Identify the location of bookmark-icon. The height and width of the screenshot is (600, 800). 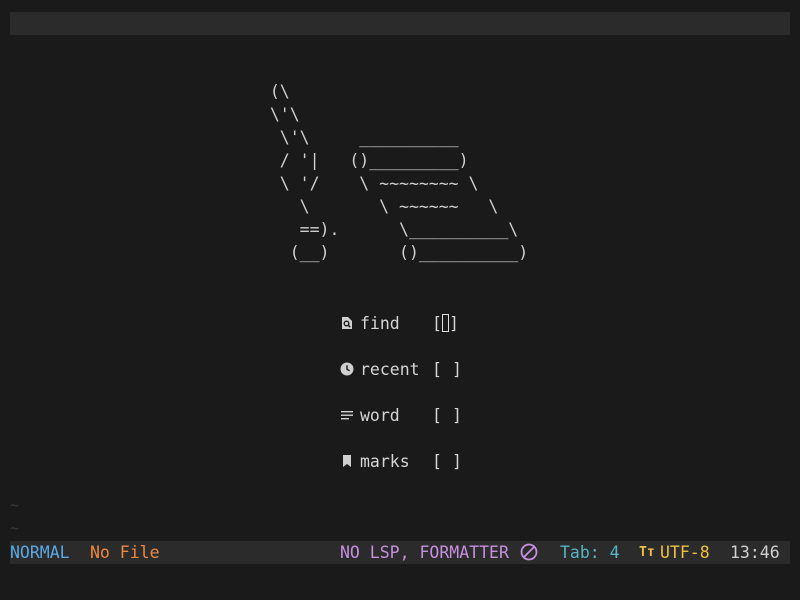
(347, 461).